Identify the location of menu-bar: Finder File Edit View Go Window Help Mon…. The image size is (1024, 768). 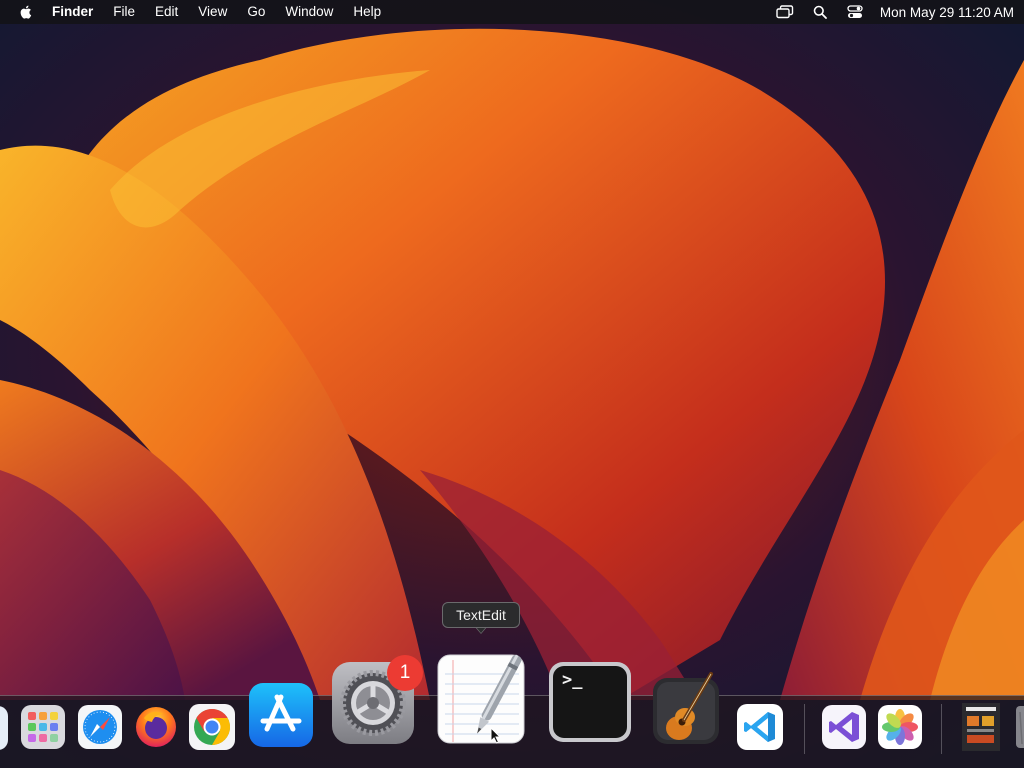
(512, 12).